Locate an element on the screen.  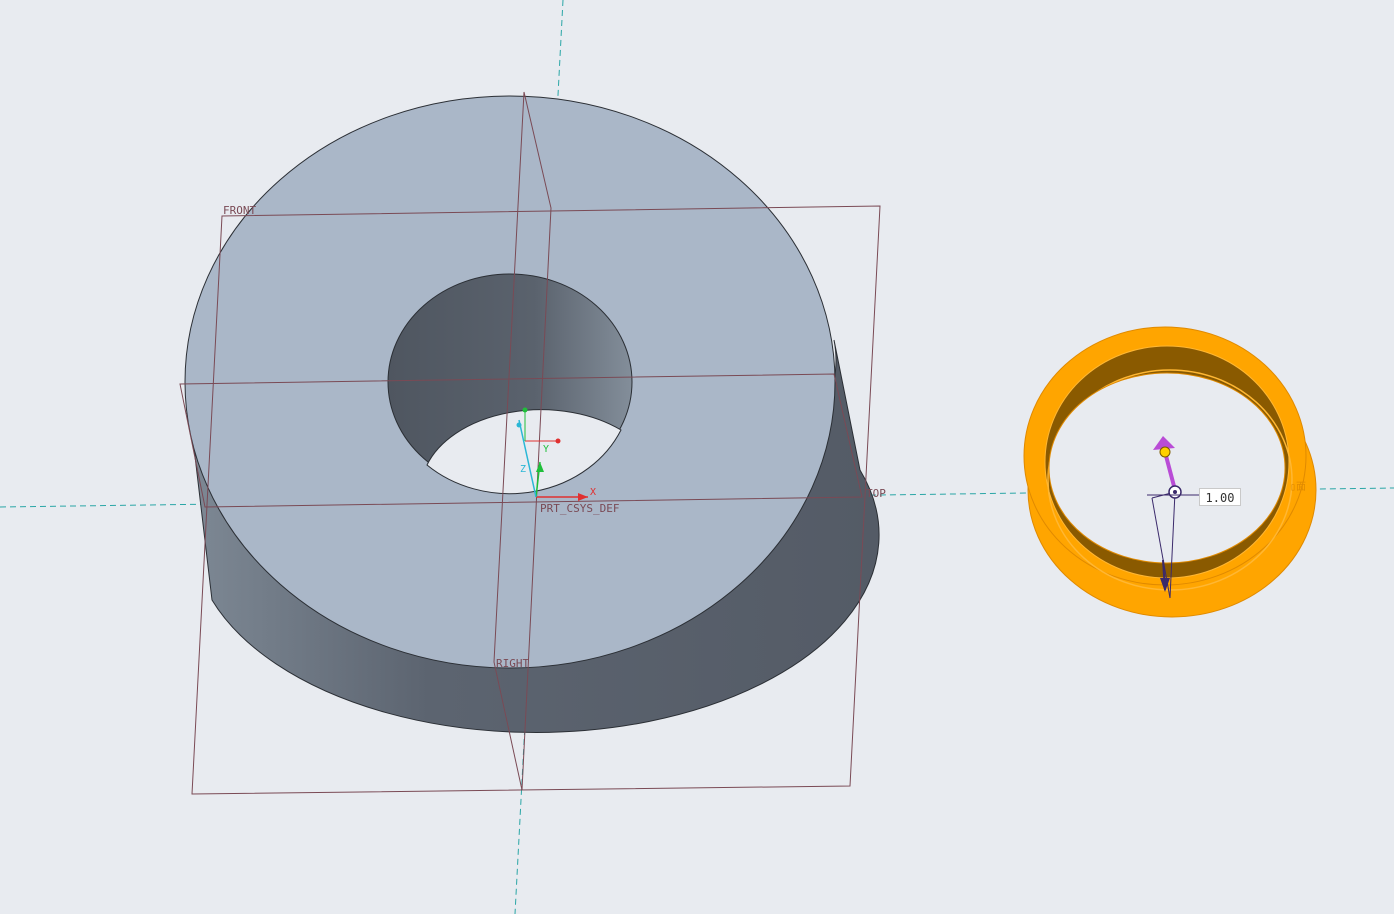
csys-name-label: PRT_CSYS_DEF is located at coordinates (579, 508).